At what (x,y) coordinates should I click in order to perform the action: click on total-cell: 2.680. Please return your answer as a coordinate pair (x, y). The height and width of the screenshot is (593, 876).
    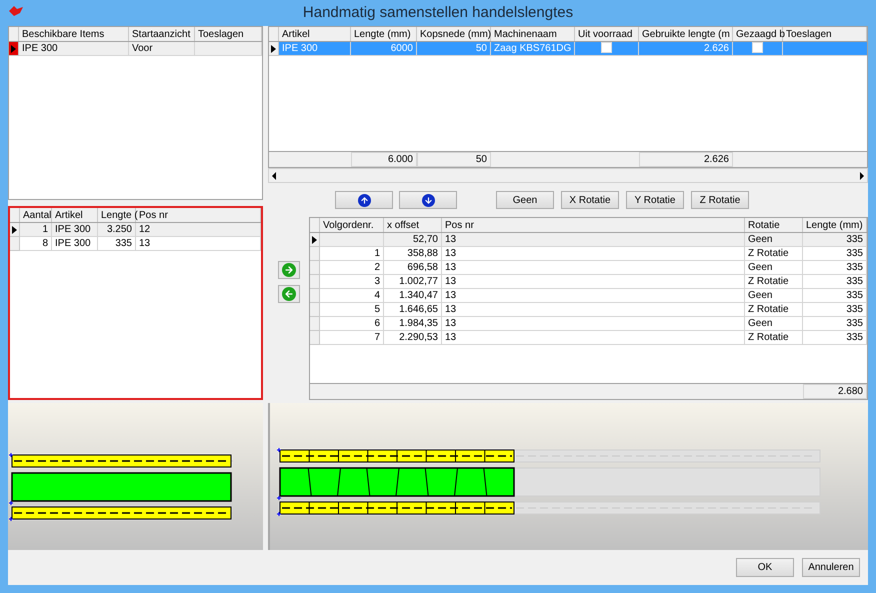
    Looking at the image, I should click on (835, 391).